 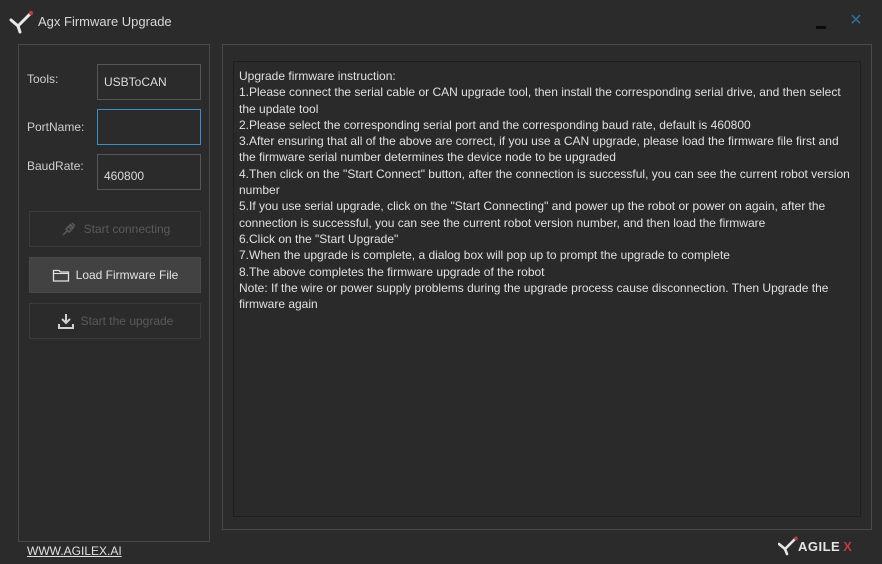 I want to click on start-connecting-label: Start connecting, so click(x=127, y=229).